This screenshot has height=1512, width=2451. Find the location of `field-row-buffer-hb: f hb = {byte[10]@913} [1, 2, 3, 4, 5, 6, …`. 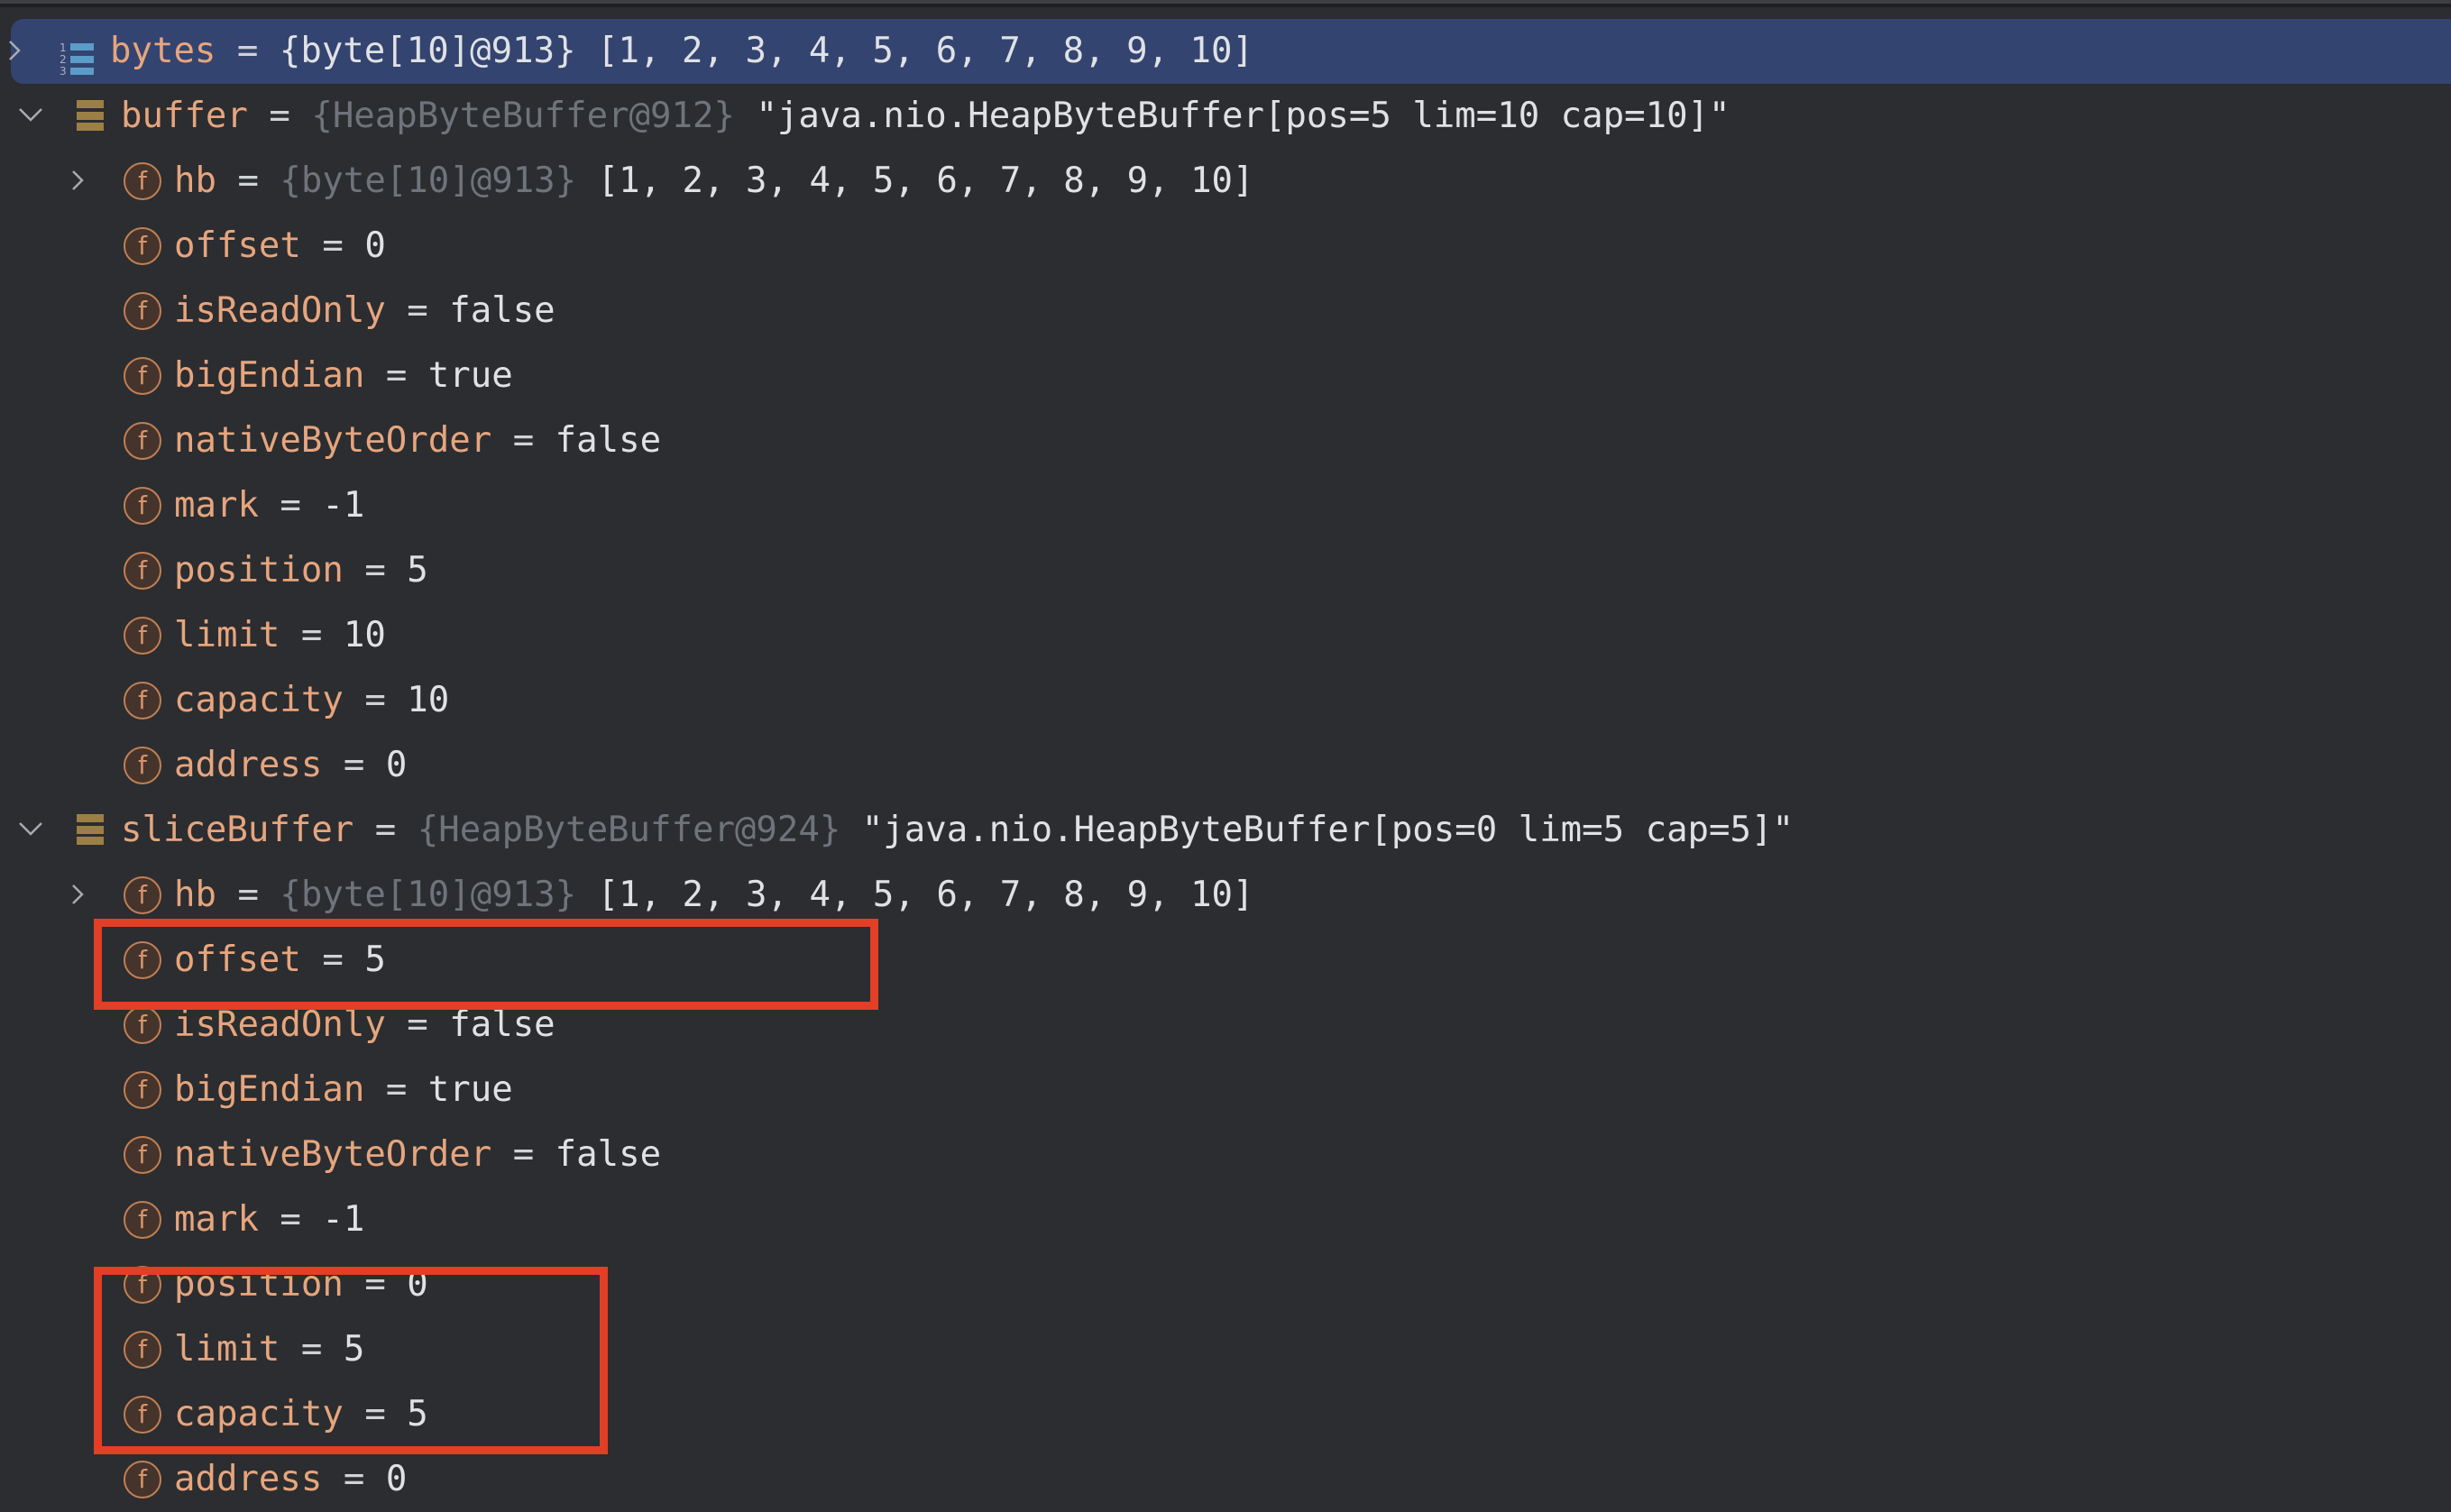

field-row-buffer-hb: f hb = {byte[10]@913} [1, 2, 3, 4, 5, 6, … is located at coordinates (1225, 181).